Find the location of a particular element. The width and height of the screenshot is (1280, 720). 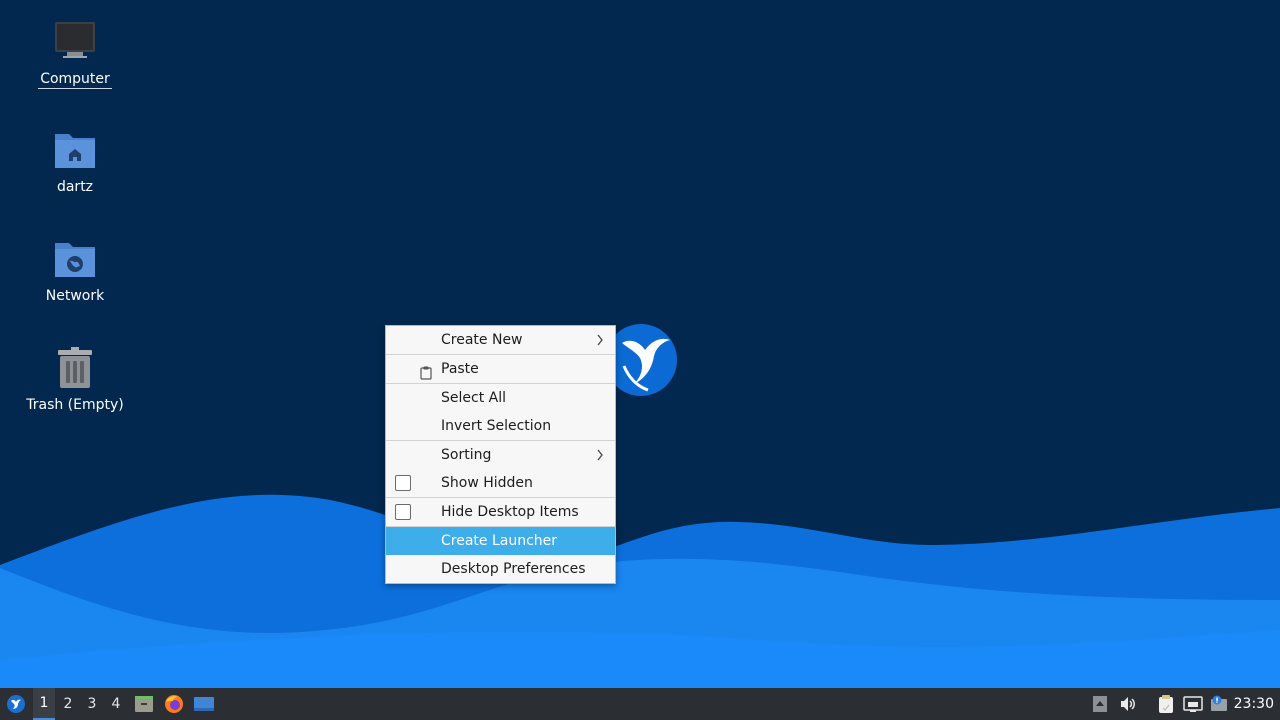

menu-item-label: Desktop Preferences is located at coordinates (513, 569).